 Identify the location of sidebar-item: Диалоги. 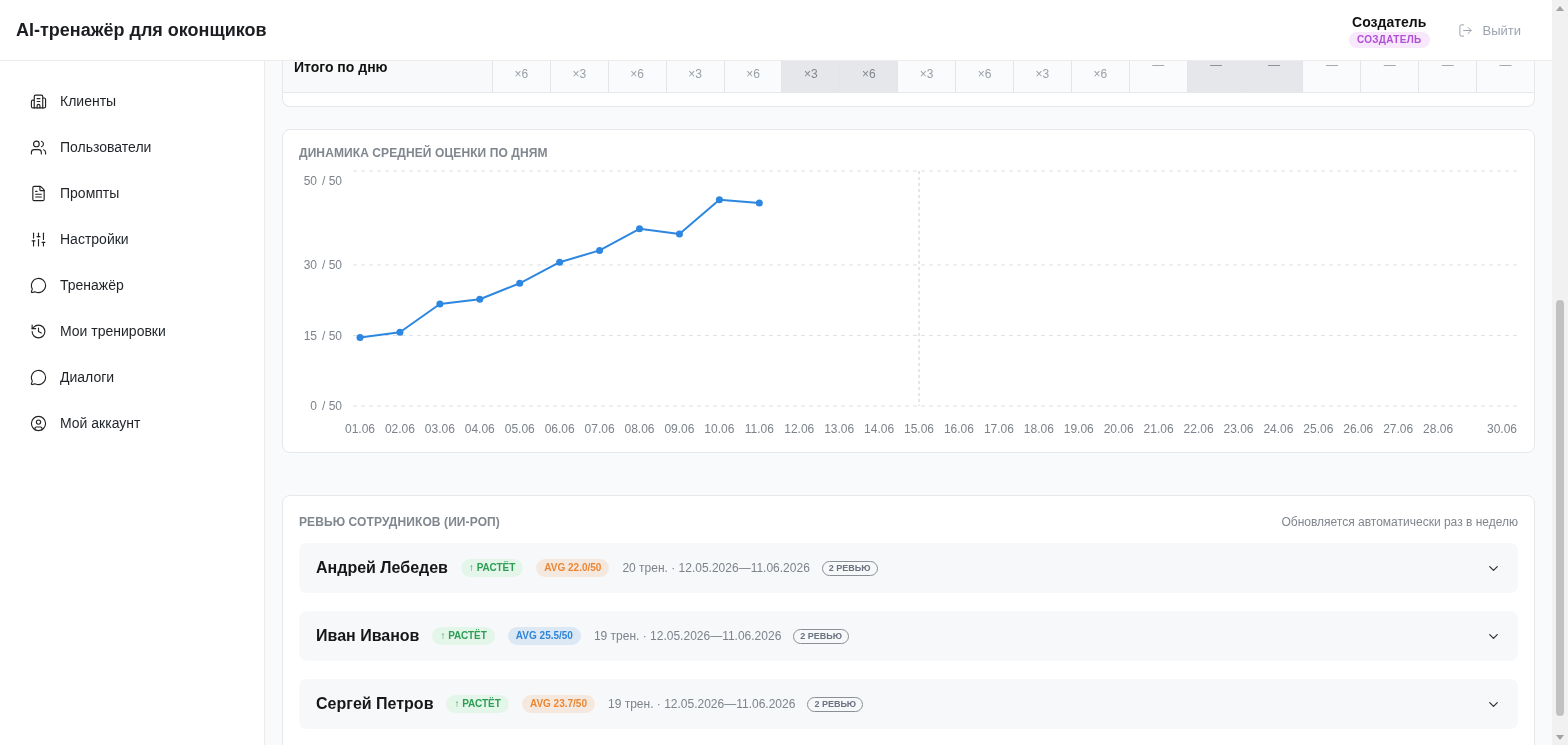
(132, 377).